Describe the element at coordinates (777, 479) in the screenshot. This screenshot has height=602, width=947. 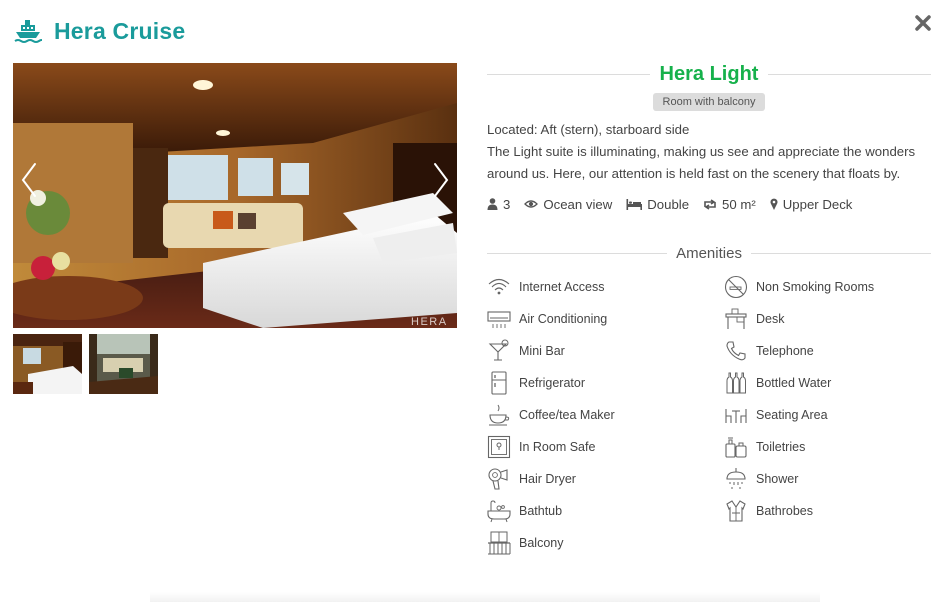
I see `amenity-label: Shower` at that location.